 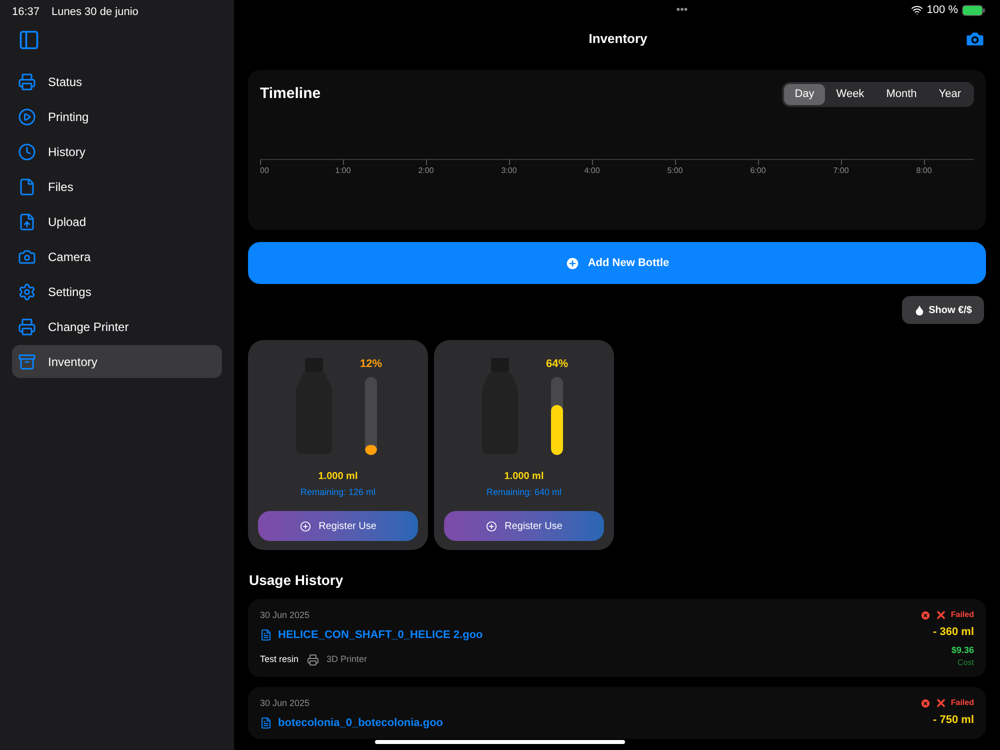 What do you see at coordinates (117, 221) in the screenshot?
I see `sidebar-item: Upload` at bounding box center [117, 221].